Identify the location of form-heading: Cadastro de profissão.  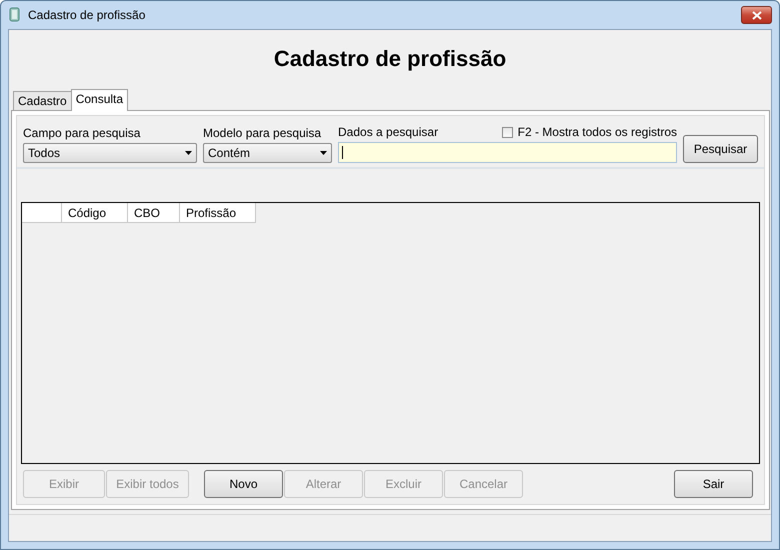
(390, 58).